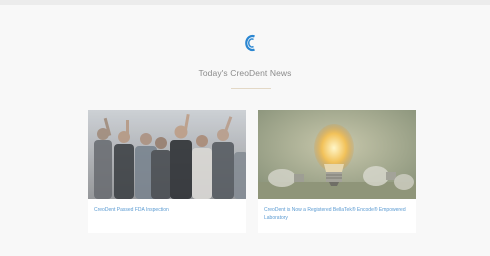  Describe the element at coordinates (251, 43) in the screenshot. I see `creodent-logo-icon` at that location.